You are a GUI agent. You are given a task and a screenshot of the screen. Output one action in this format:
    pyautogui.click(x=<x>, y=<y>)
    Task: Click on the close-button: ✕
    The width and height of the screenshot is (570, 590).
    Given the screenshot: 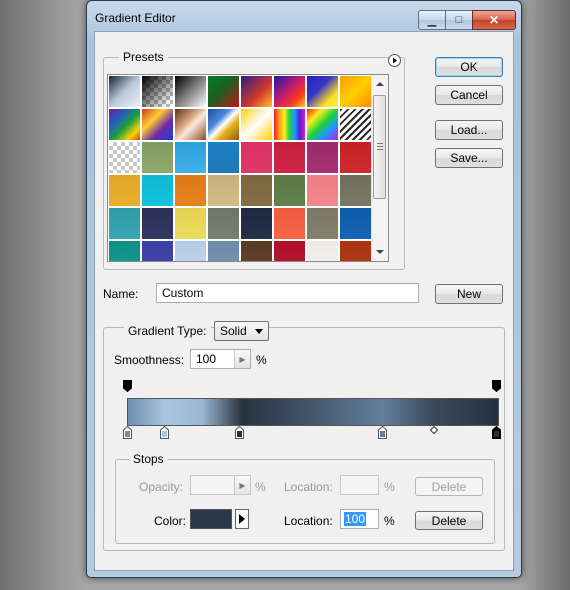 What is the action you would take?
    pyautogui.click(x=494, y=20)
    